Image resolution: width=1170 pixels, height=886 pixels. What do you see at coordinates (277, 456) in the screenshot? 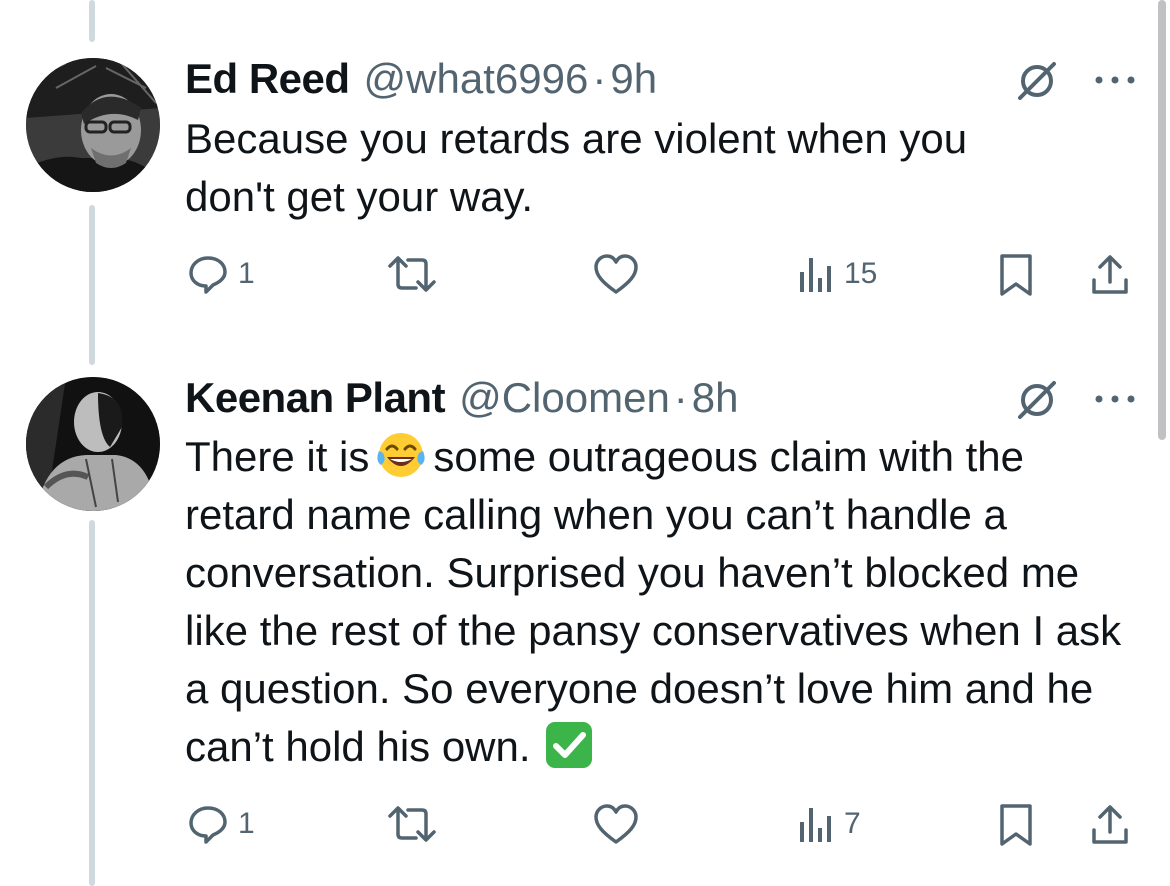
I see `tweet-text-start: There it is` at bounding box center [277, 456].